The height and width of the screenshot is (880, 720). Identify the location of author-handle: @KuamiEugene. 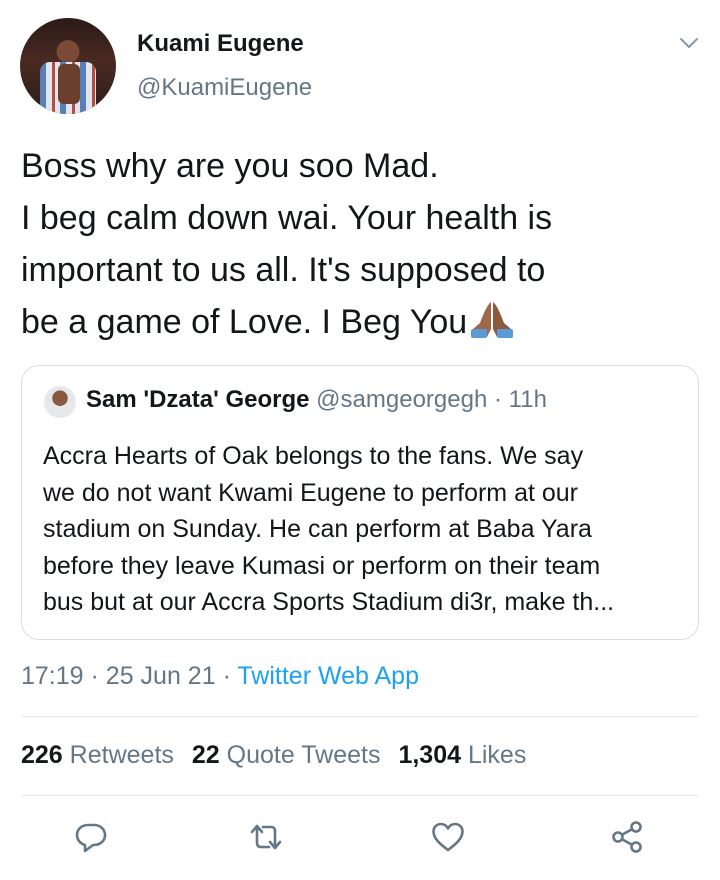
(224, 88).